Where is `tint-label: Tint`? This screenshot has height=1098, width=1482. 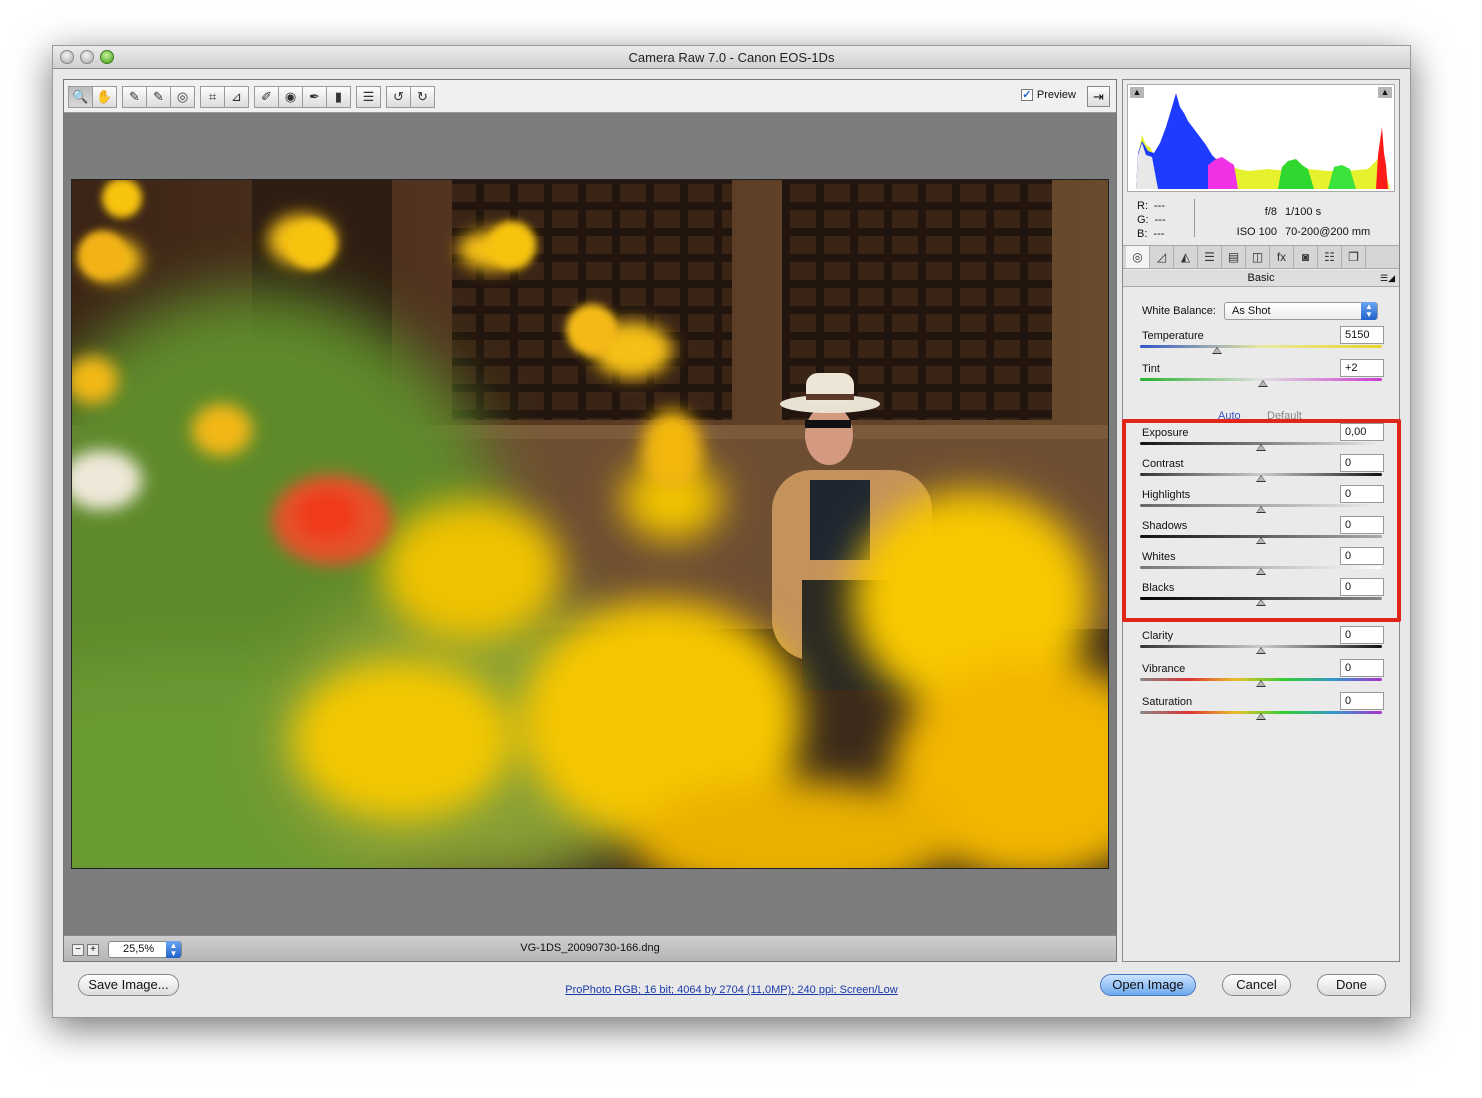 tint-label: Tint is located at coordinates (1151, 369).